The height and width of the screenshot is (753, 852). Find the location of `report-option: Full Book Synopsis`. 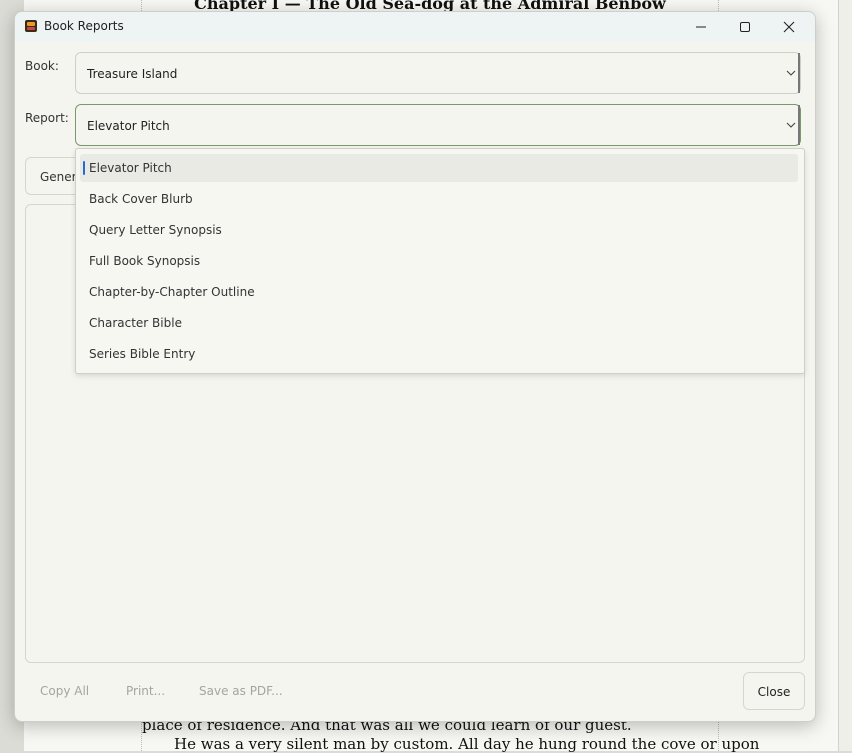

report-option: Full Book Synopsis is located at coordinates (439, 261).